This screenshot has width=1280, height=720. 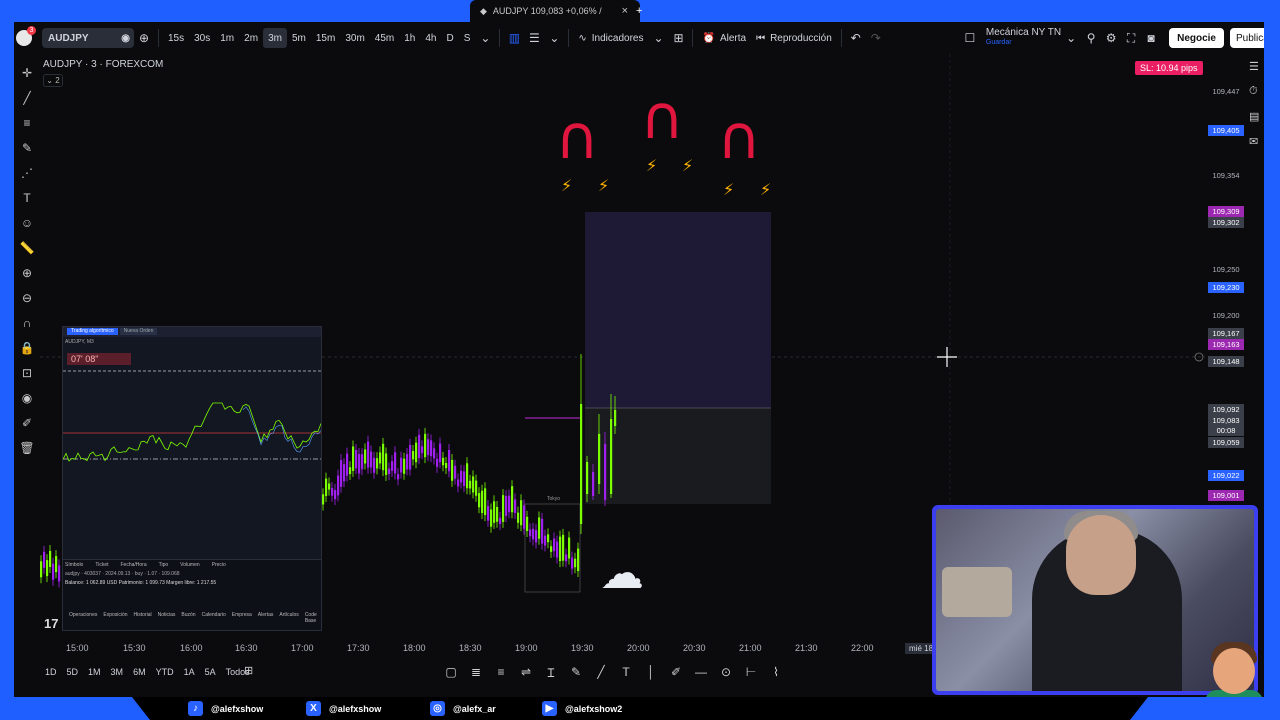 What do you see at coordinates (430, 38) in the screenshot?
I see `timeframe-4h: 4h` at bounding box center [430, 38].